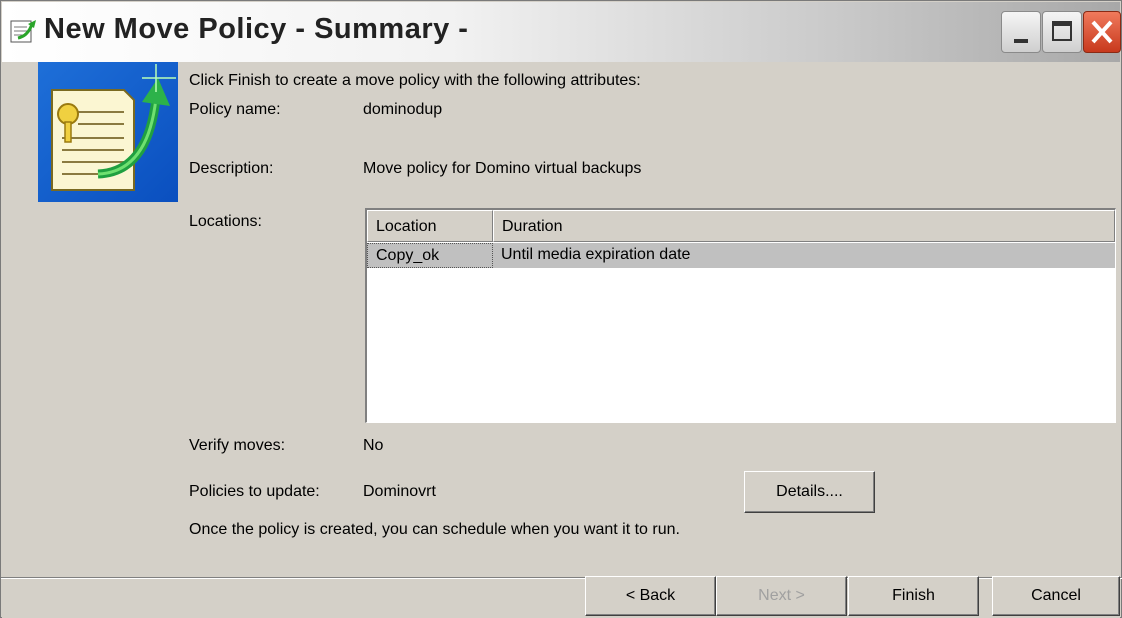 The width and height of the screenshot is (1122, 618). Describe the element at coordinates (231, 168) in the screenshot. I see `description-label: Description:` at that location.